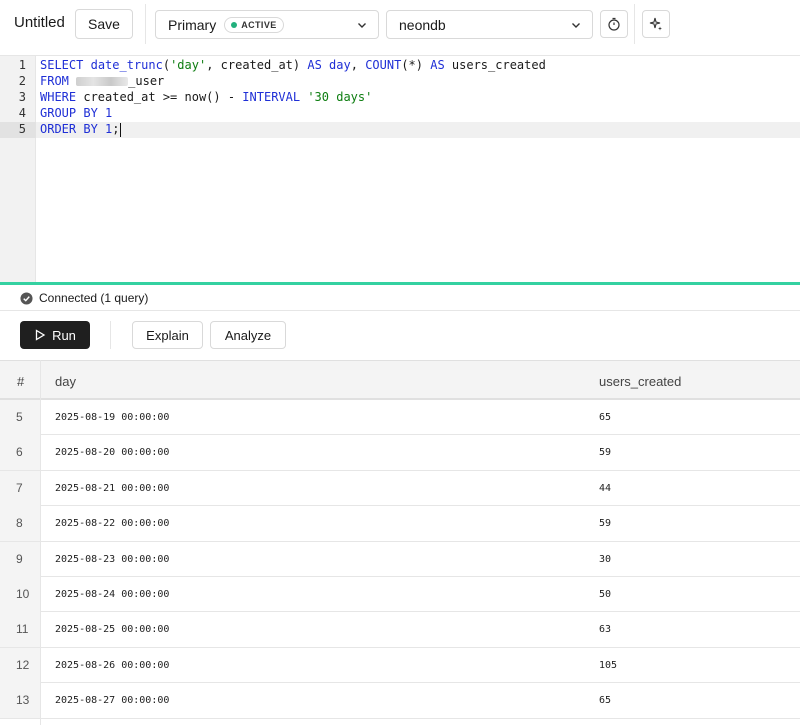 The width and height of the screenshot is (800, 725). What do you see at coordinates (400, 488) in the screenshot?
I see `table-row: 7 2025-08-21 00:00:00 44` at bounding box center [400, 488].